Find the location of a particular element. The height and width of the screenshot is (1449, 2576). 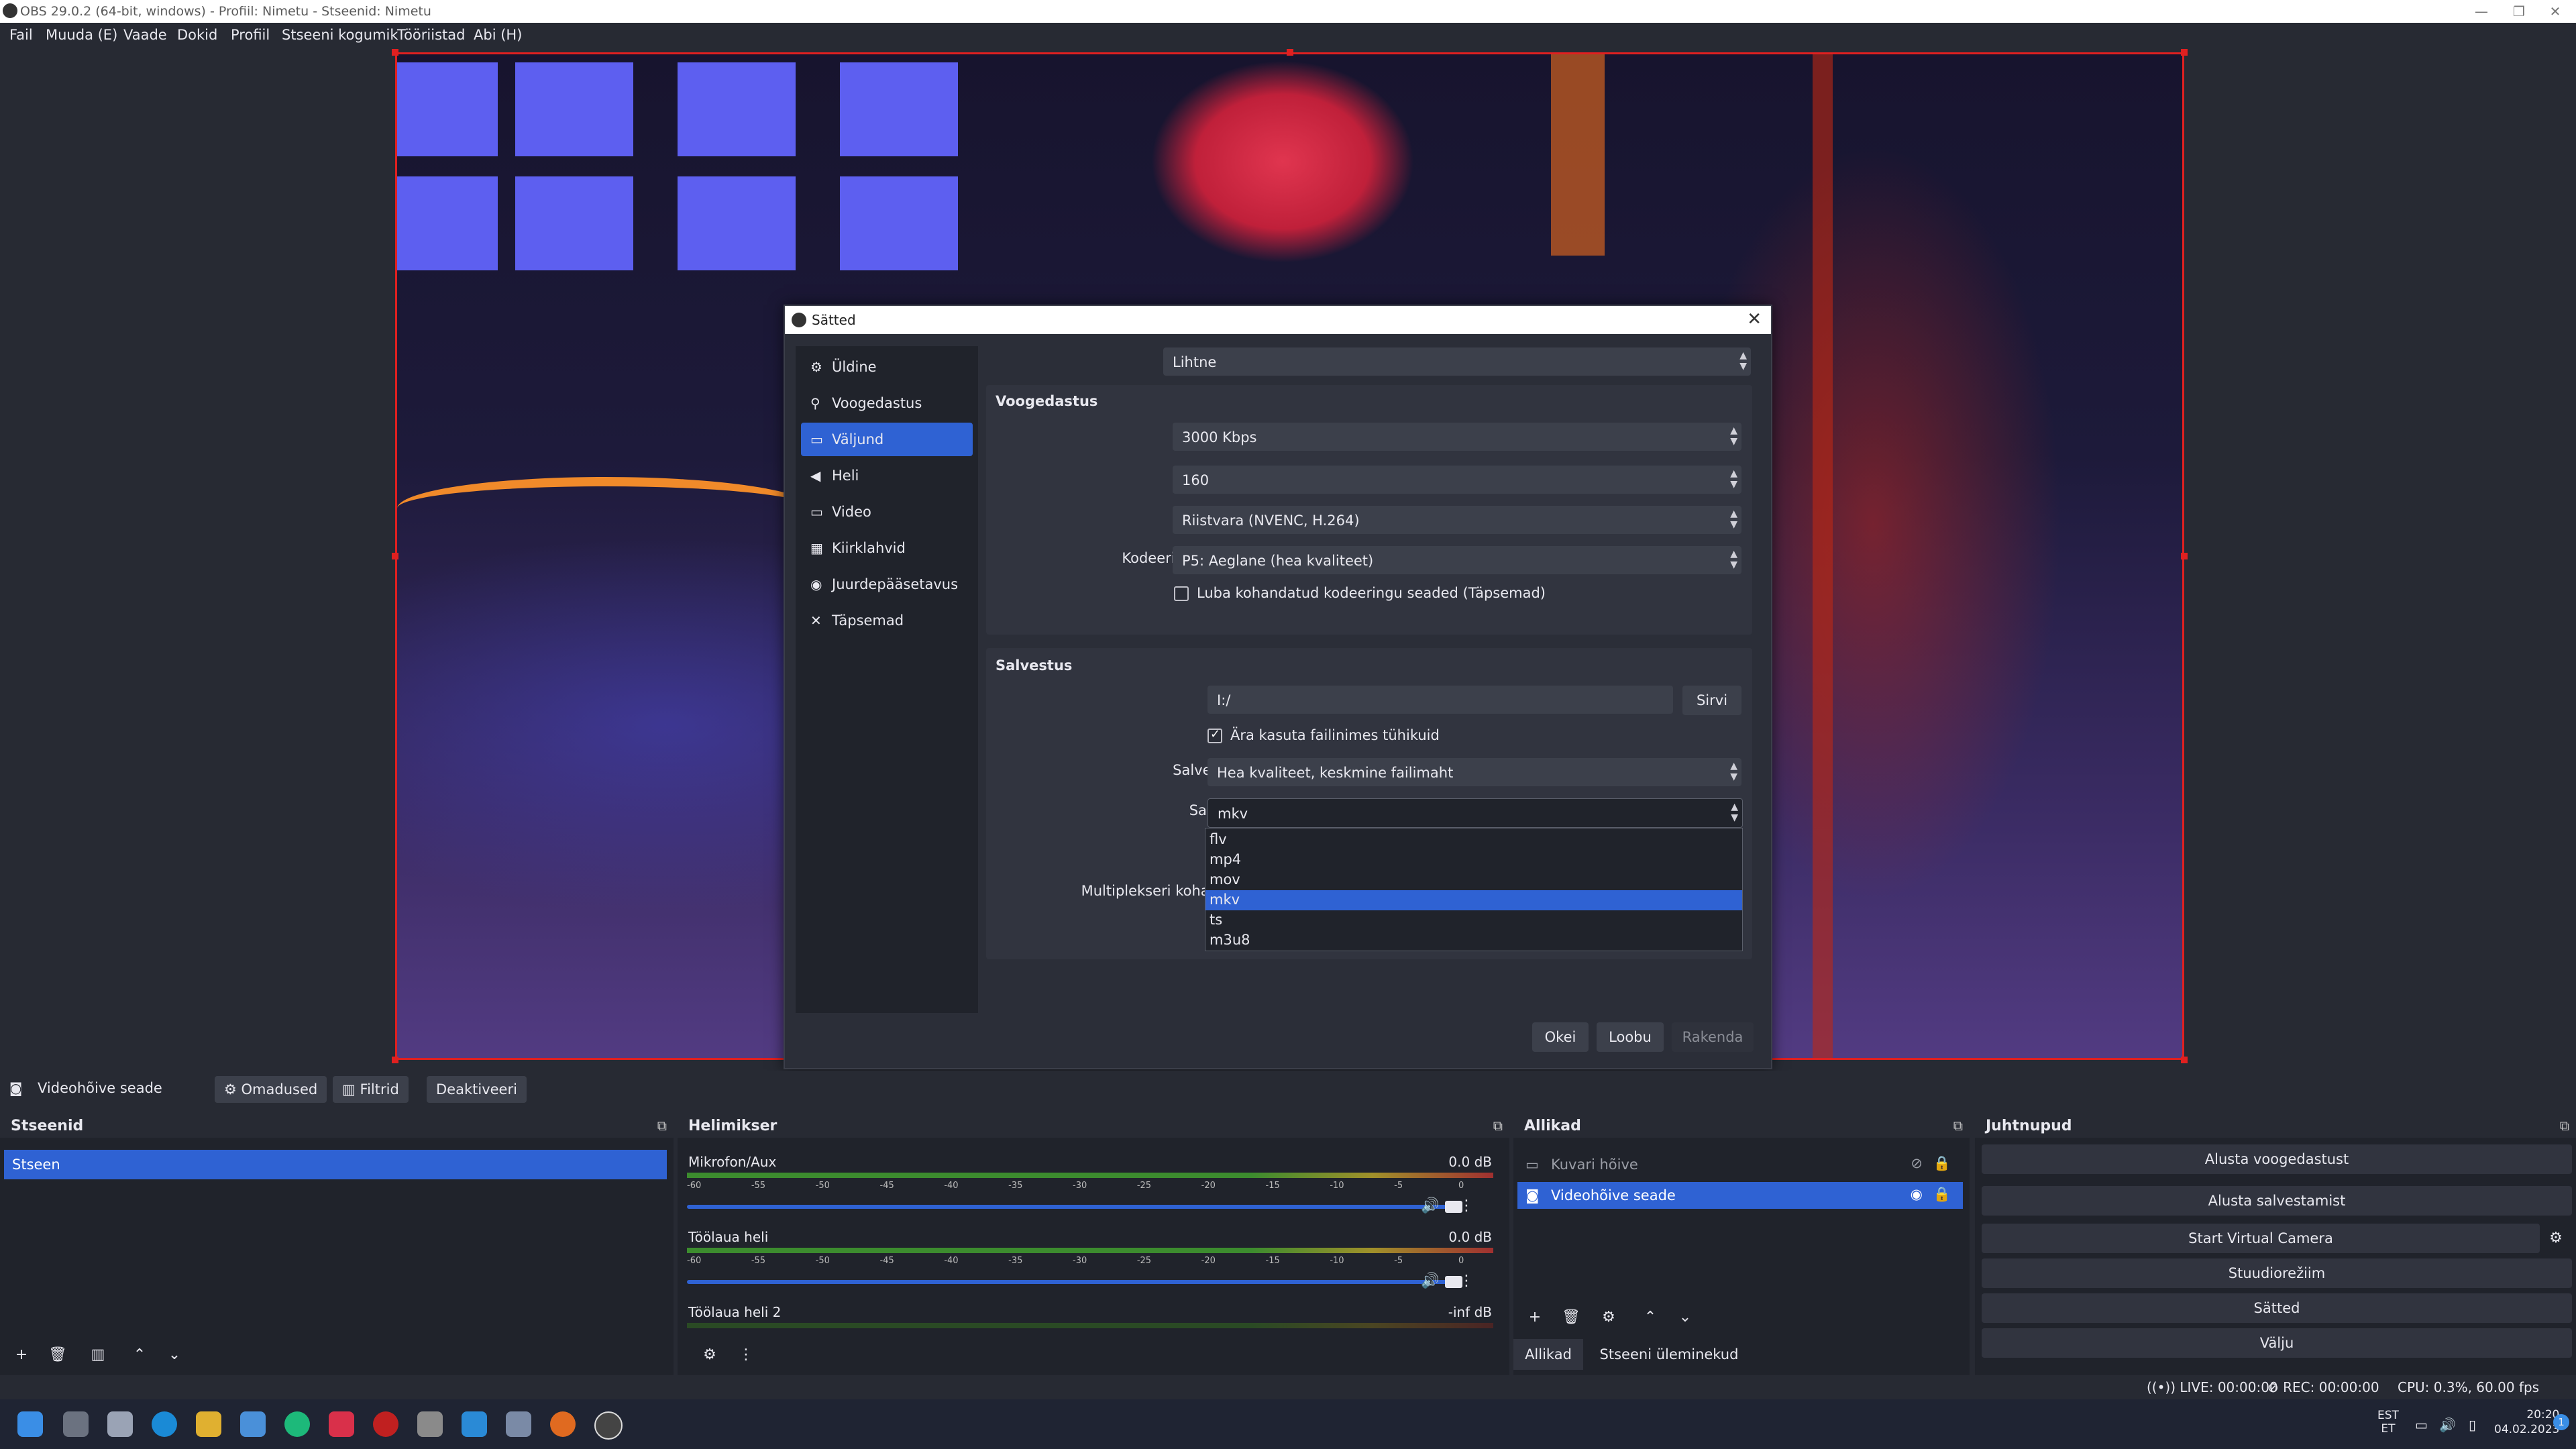

notification-icon: 1 is located at coordinates (2561, 1422).